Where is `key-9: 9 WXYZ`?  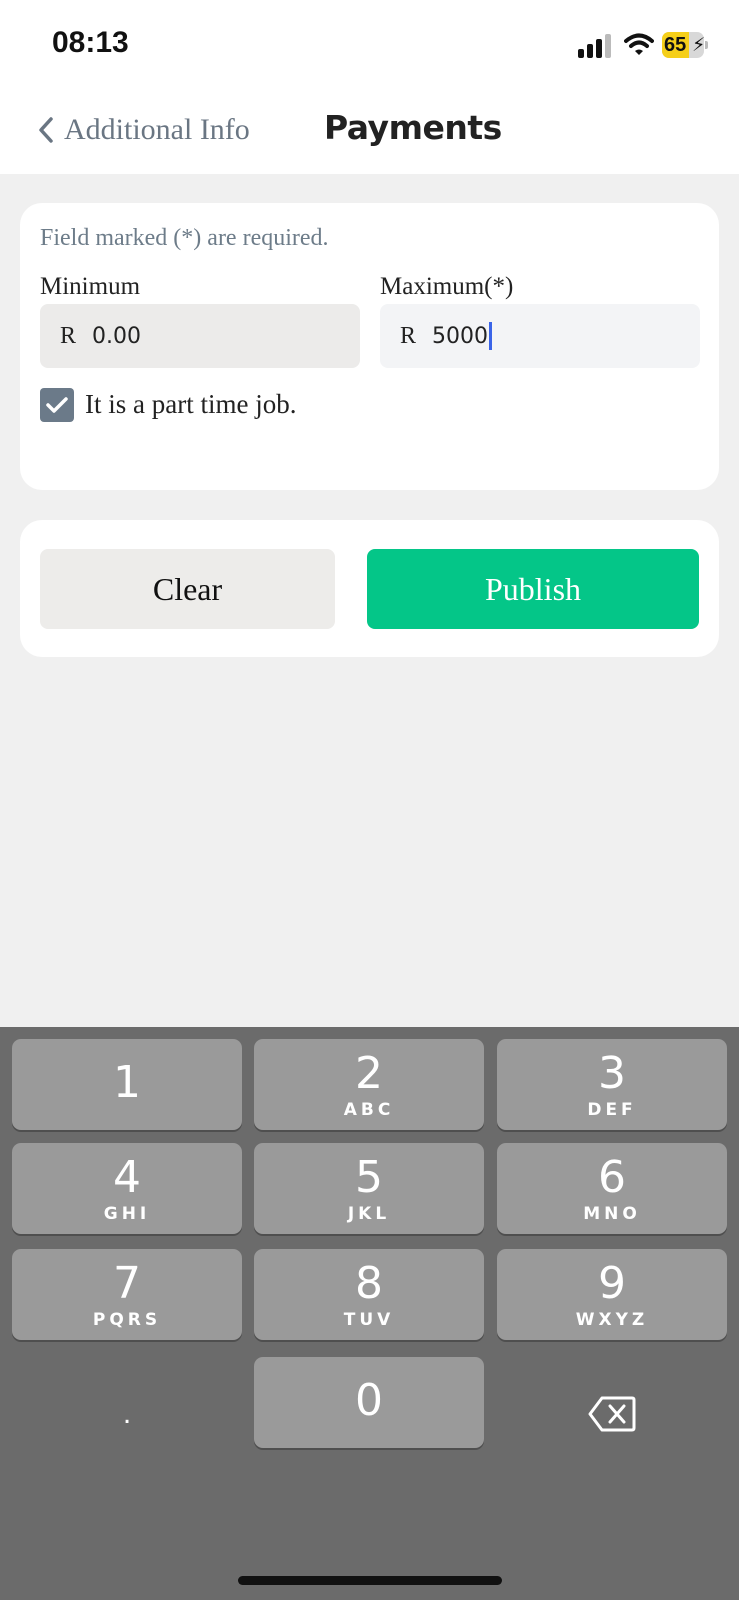 key-9: 9 WXYZ is located at coordinates (612, 1294).